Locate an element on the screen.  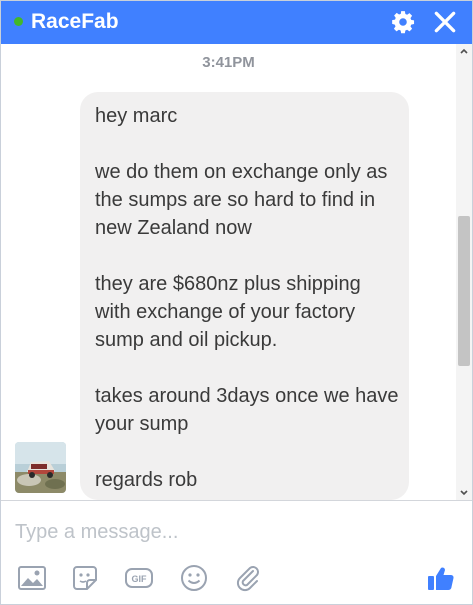
like-button is located at coordinates (441, 578).